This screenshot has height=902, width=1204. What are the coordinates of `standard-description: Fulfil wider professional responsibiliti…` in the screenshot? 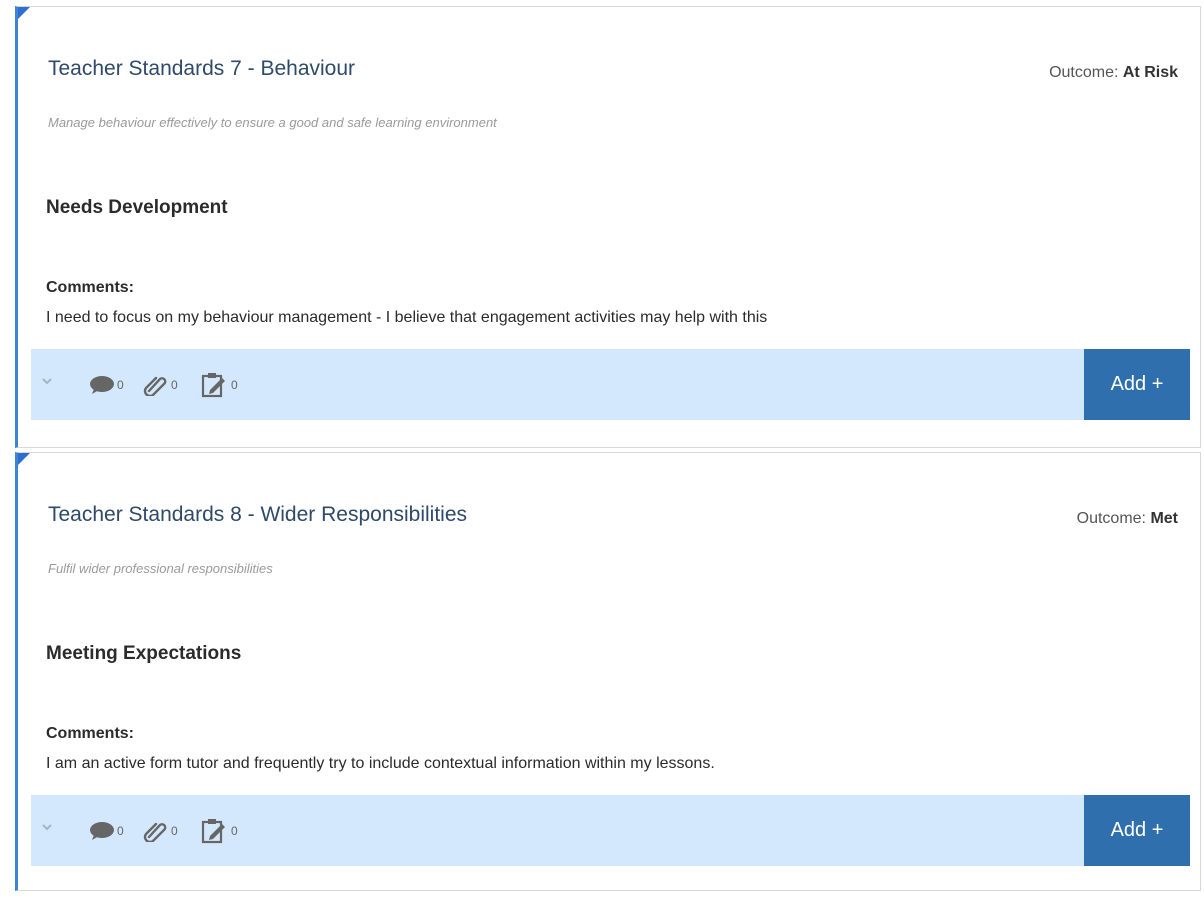 It's located at (160, 568).